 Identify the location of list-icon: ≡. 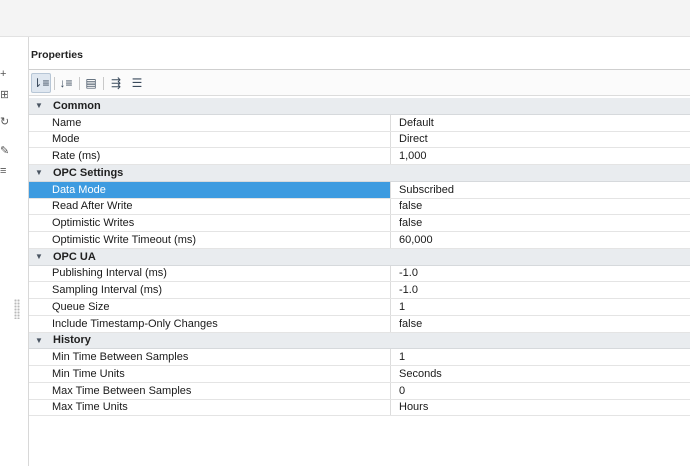
(4, 171).